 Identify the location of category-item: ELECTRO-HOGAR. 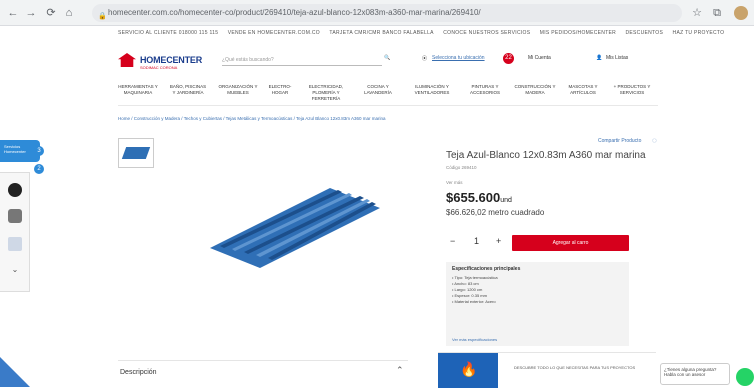
(280, 90).